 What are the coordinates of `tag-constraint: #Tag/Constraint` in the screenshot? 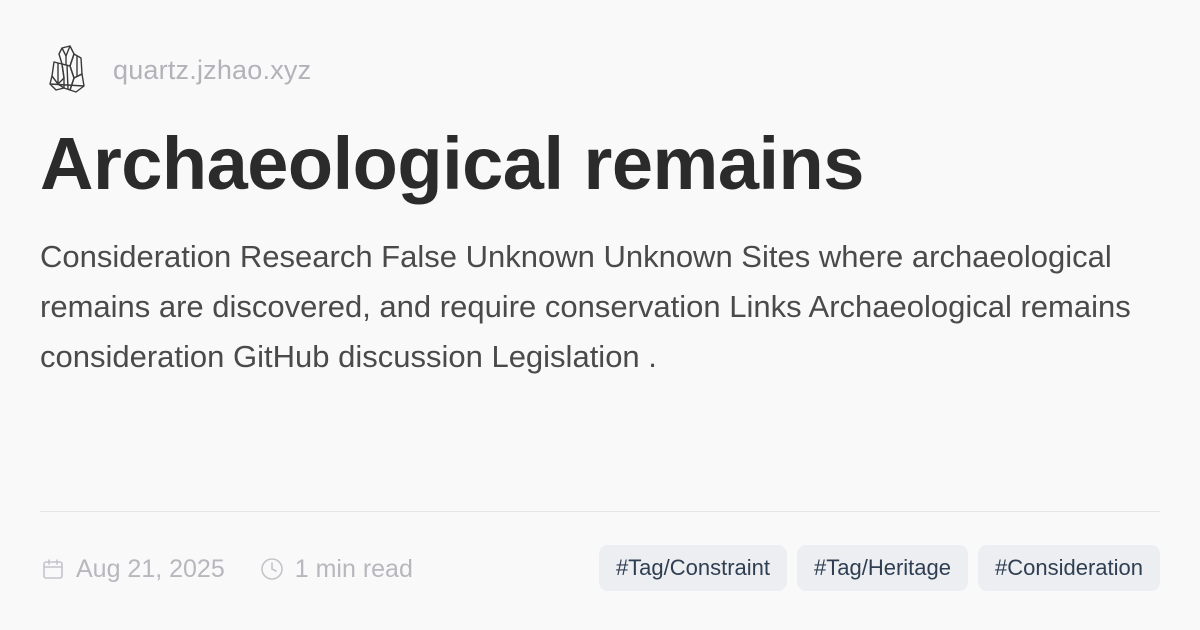 It's located at (693, 568).